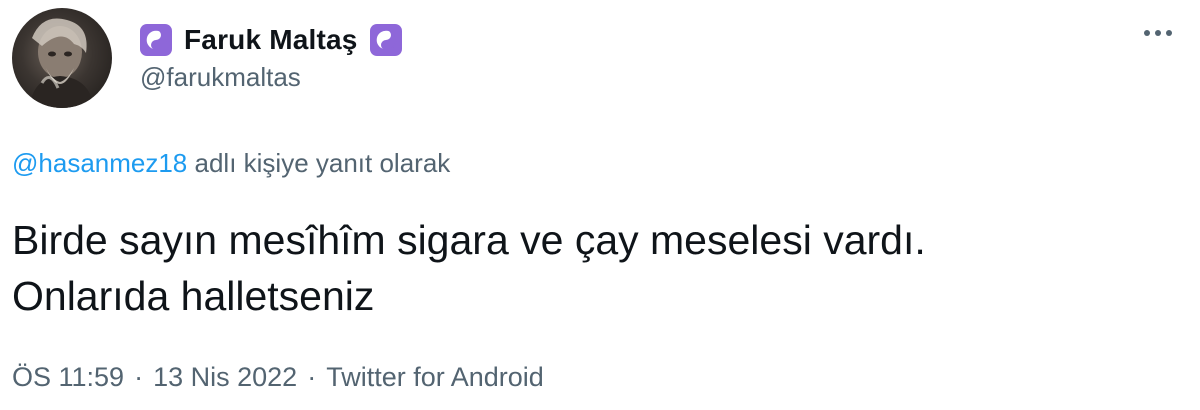 Image resolution: width=1200 pixels, height=410 pixels. I want to click on author-handle: @farukmaltas, so click(220, 77).